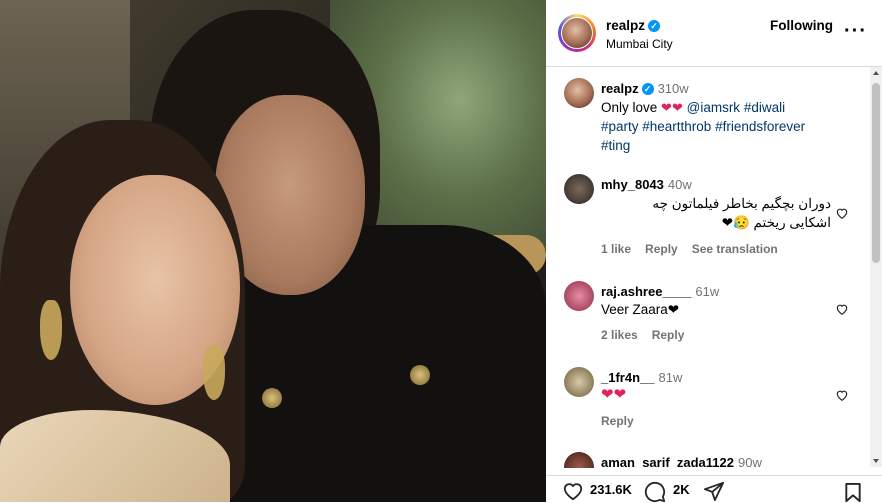 The width and height of the screenshot is (882, 503). What do you see at coordinates (855, 31) in the screenshot?
I see `more-options-icon: ···` at bounding box center [855, 31].